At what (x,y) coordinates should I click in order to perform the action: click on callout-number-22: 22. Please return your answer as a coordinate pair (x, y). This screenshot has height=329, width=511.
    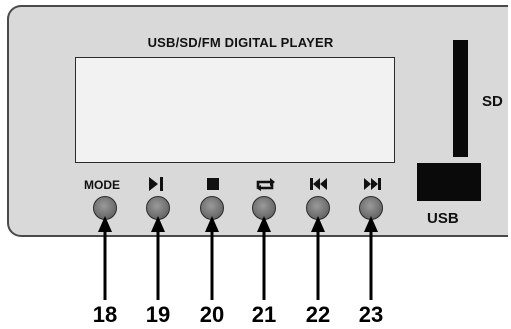
    Looking at the image, I should click on (318, 314).